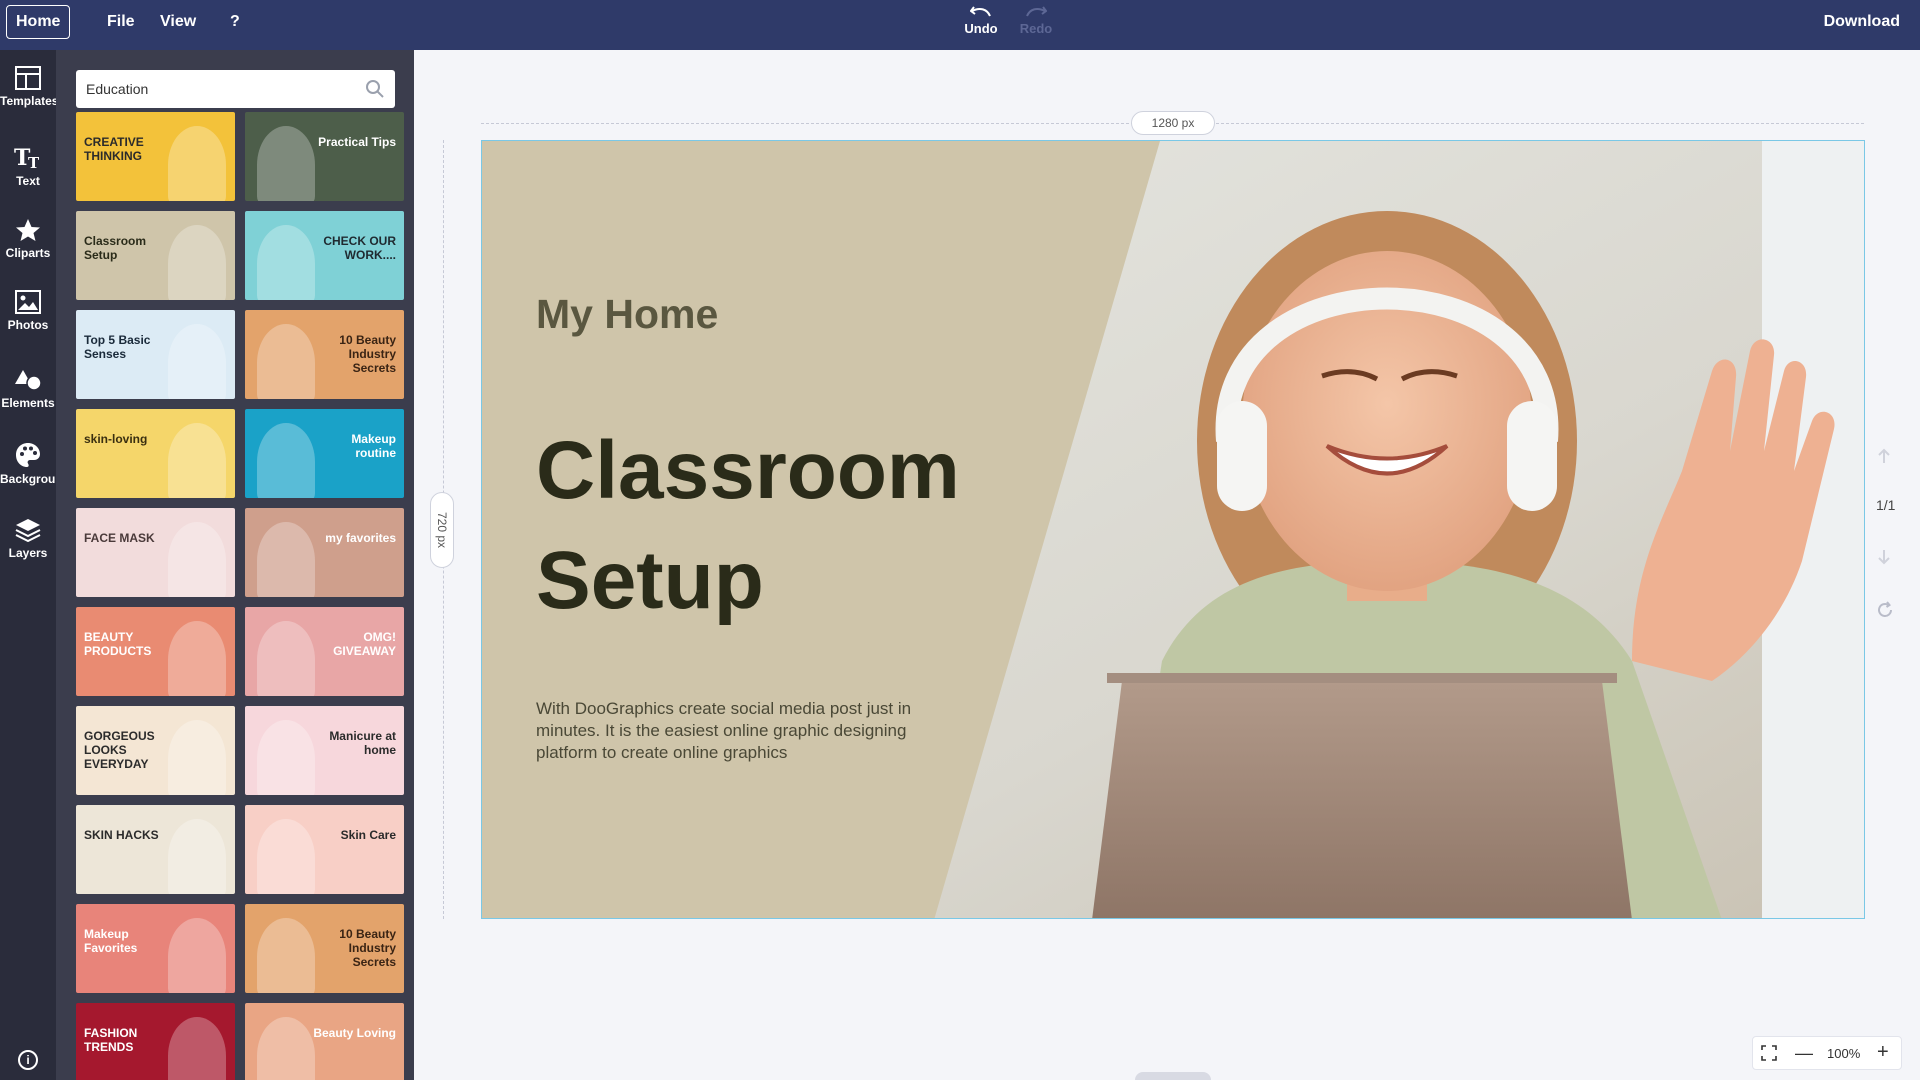  Describe the element at coordinates (119, 538) in the screenshot. I see `template-thumbnail-title: FACE MASK` at that location.